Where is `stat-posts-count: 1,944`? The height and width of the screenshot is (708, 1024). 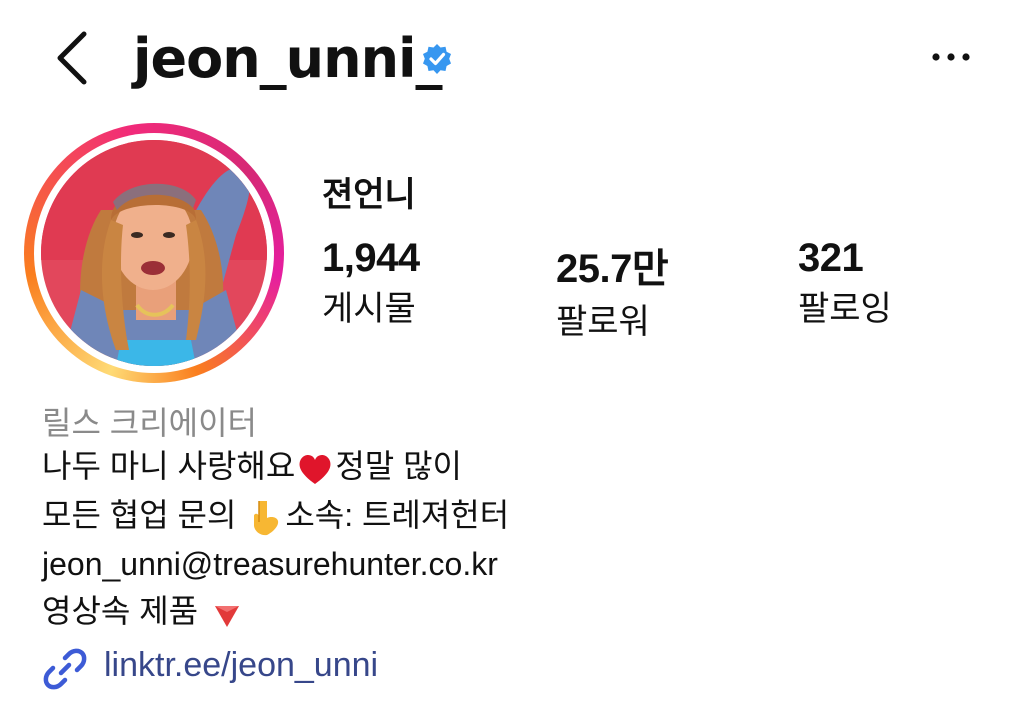 stat-posts-count: 1,944 is located at coordinates (371, 258).